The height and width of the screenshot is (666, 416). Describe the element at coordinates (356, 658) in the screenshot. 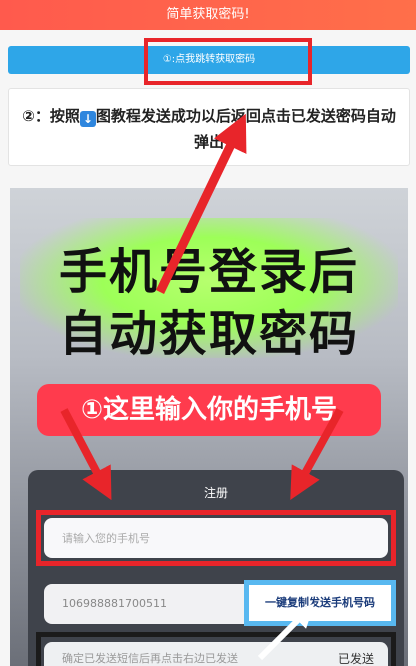

I see `sent-button: 已发送` at that location.